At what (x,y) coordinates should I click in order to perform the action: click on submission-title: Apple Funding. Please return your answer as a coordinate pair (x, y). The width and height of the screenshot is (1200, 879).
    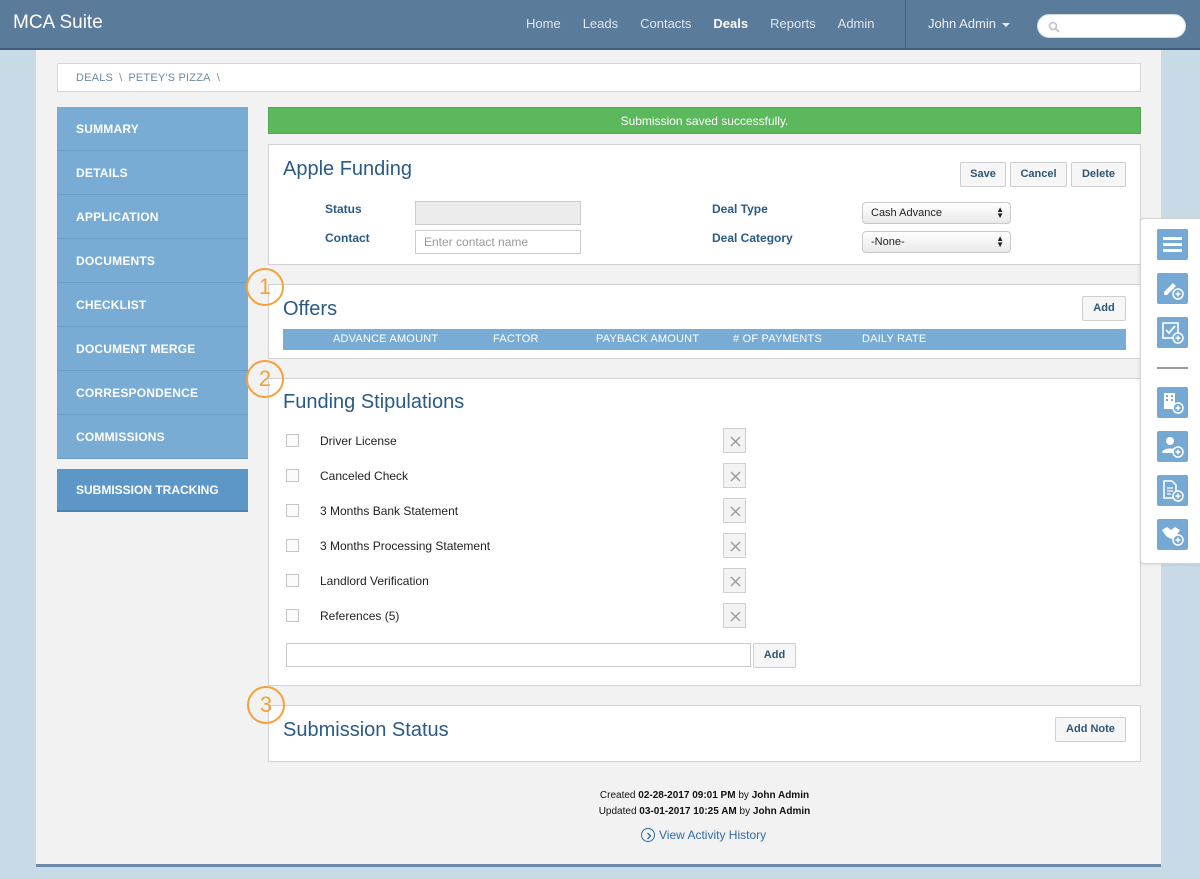
    Looking at the image, I should click on (347, 169).